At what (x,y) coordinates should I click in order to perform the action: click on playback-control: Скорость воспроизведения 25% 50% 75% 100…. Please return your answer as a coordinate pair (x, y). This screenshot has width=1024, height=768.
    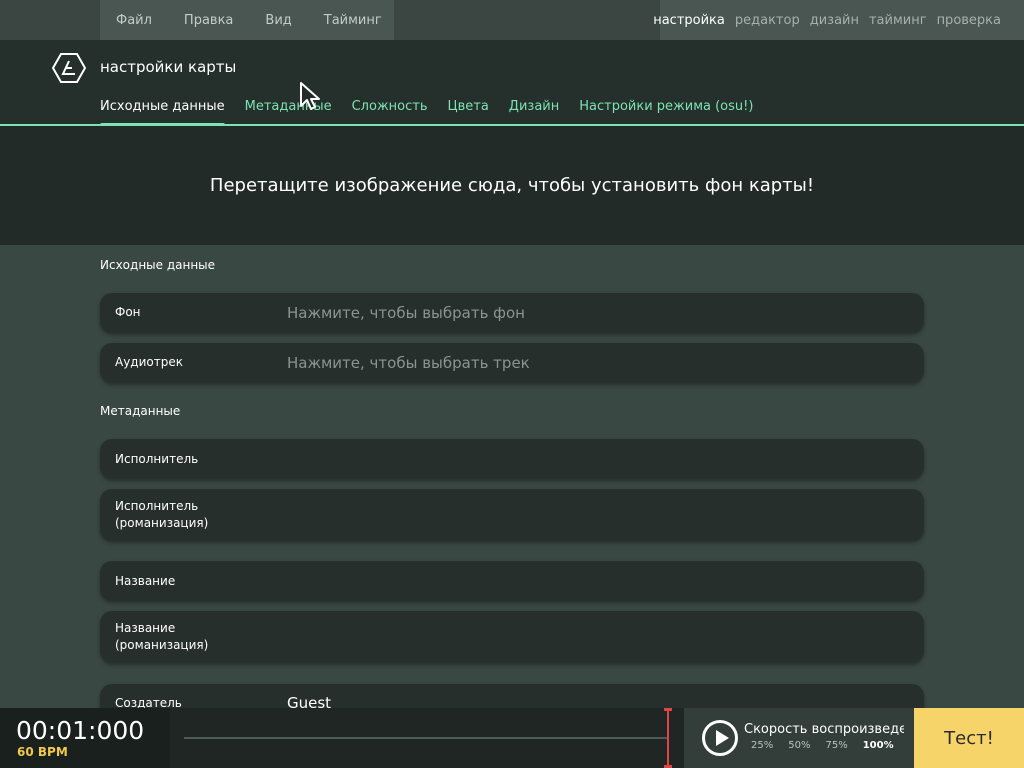
    Looking at the image, I should click on (799, 738).